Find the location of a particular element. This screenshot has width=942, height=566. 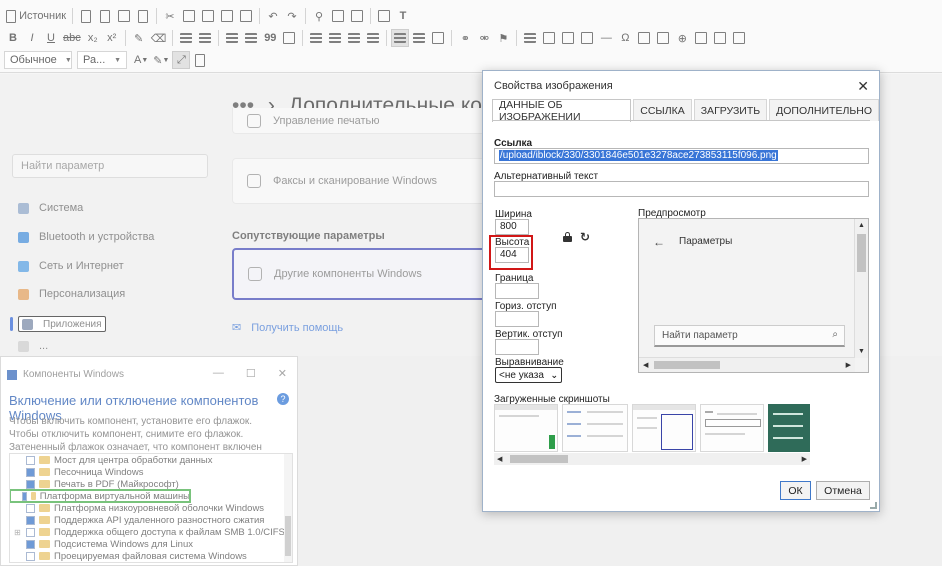

uploaded-screenshots-strip: ◀ ▶ is located at coordinates (652, 435).